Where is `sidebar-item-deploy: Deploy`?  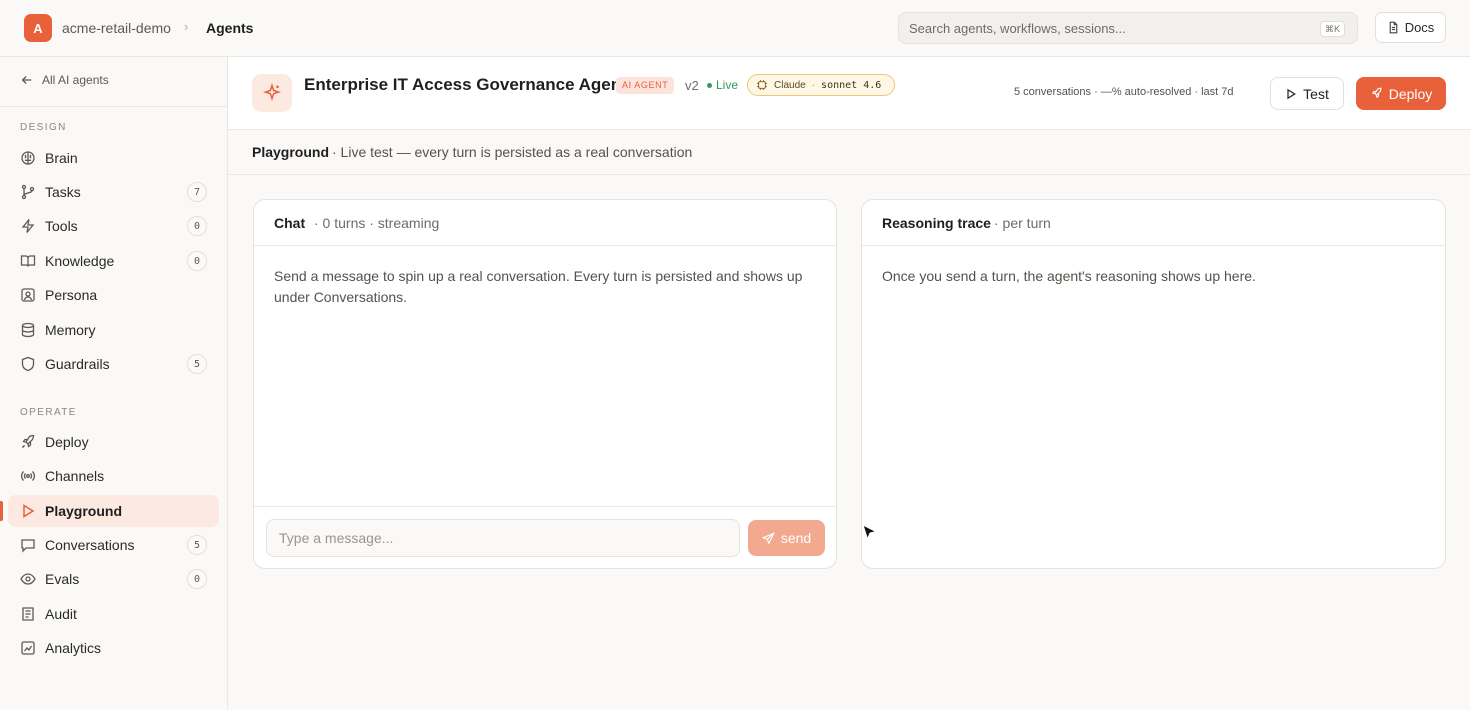 sidebar-item-deploy: Deploy is located at coordinates (113, 442).